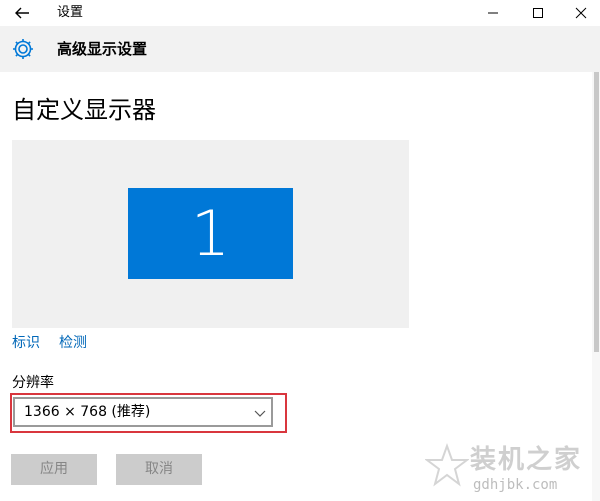  What do you see at coordinates (70, 12) in the screenshot?
I see `window-title: 设置` at bounding box center [70, 12].